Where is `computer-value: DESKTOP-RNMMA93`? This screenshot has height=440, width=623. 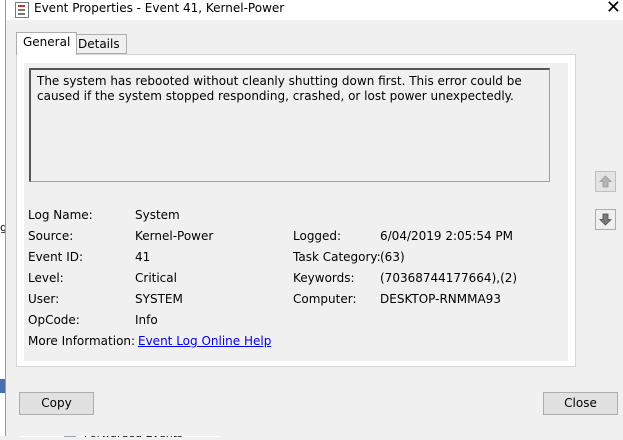
computer-value: DESKTOP-RNMMA93 is located at coordinates (440, 299).